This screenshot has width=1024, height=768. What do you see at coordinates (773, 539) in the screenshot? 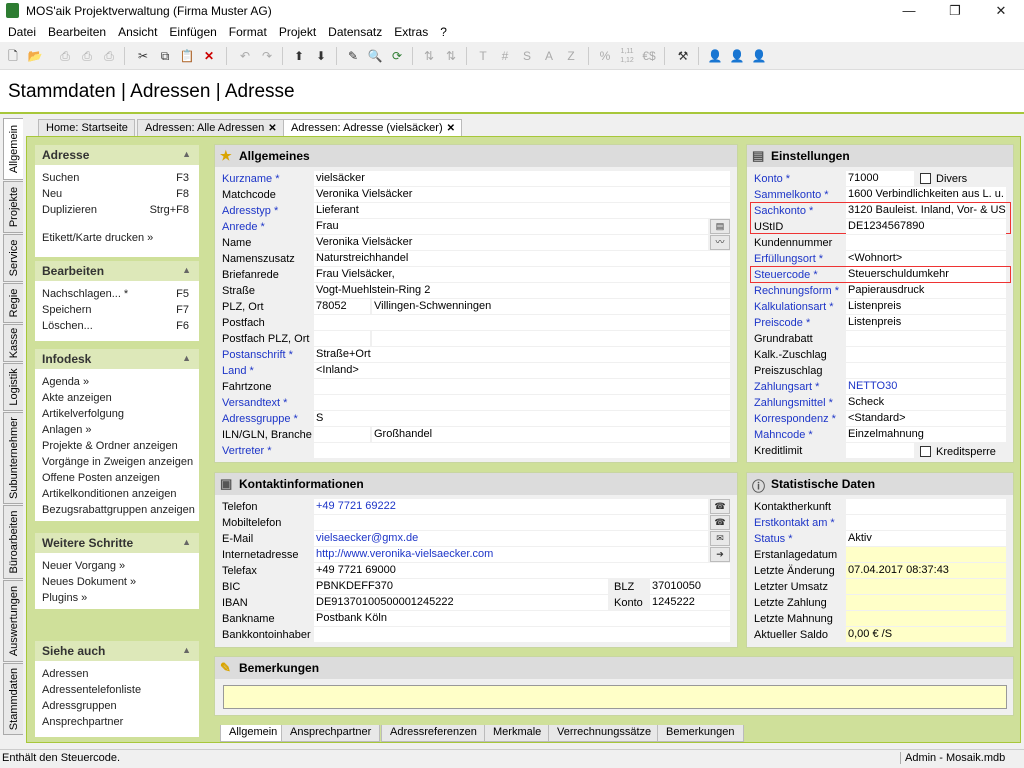
I see `field-label-status: Status *` at bounding box center [773, 539].